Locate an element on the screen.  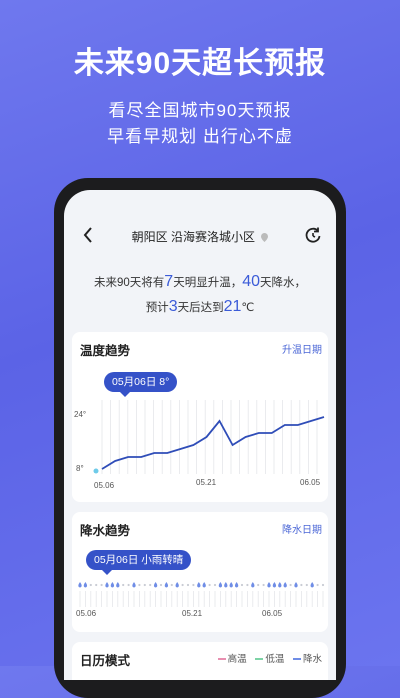
x-axis-label-start: 05.06 is located at coordinates (104, 485).